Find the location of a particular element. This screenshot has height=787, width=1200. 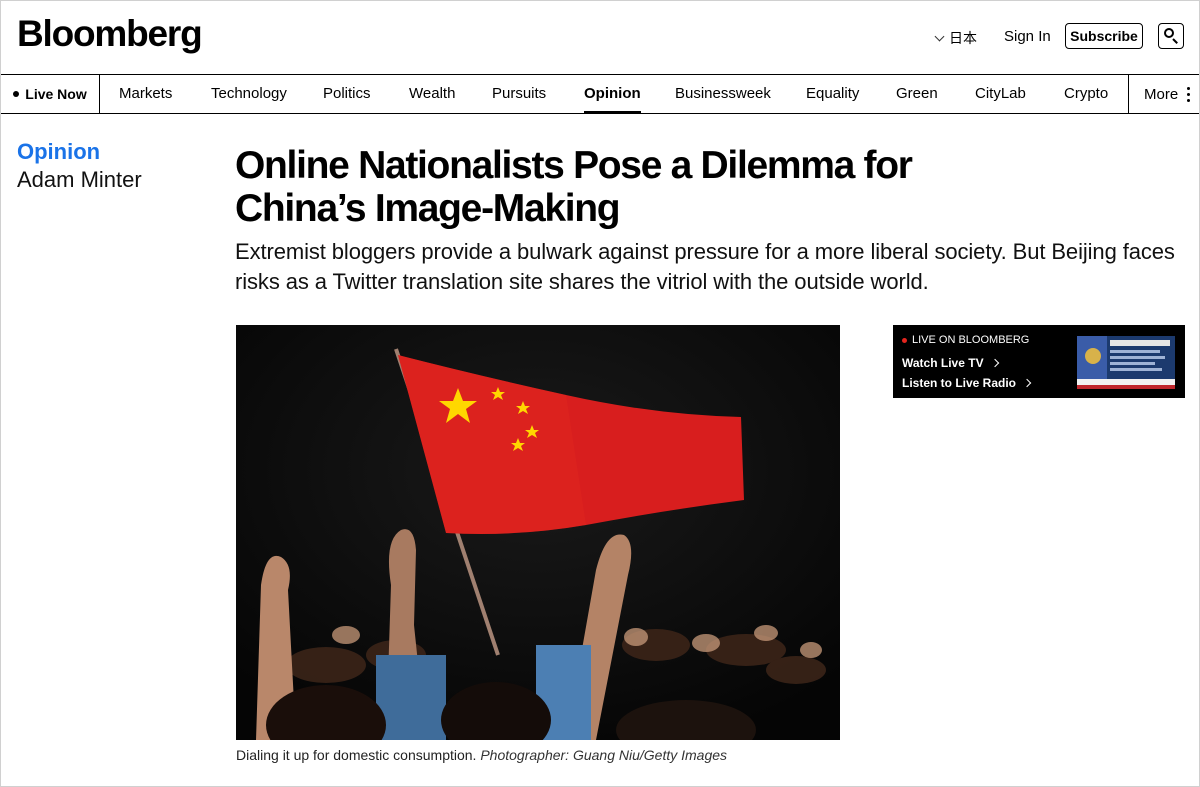

nav-more-label: More is located at coordinates (1161, 94).